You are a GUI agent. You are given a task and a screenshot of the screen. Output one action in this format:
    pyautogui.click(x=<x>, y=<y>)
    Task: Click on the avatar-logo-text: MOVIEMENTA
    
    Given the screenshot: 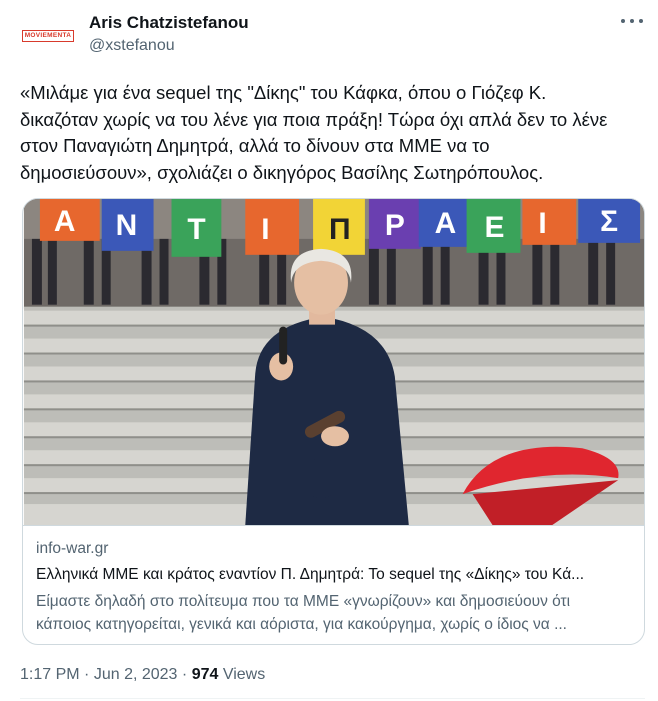 What is the action you would take?
    pyautogui.click(x=48, y=36)
    